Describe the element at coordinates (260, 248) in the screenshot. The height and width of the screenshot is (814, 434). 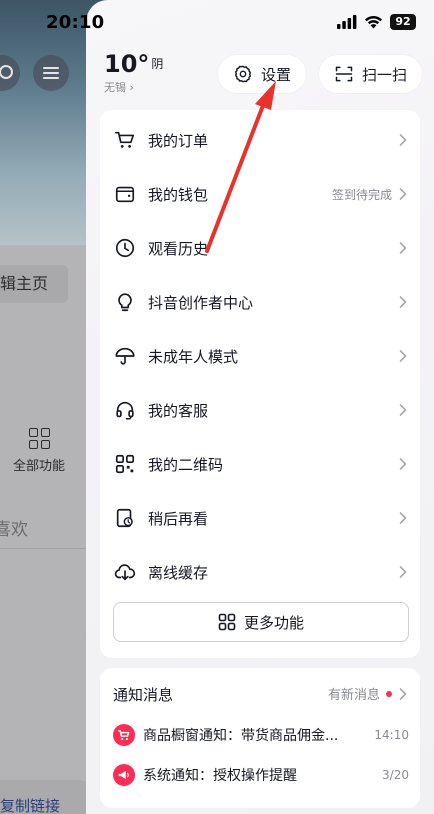
I see `menu-item-history: 观看历史` at that location.